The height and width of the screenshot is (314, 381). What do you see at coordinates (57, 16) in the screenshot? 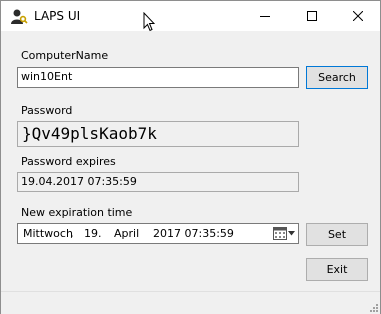
I see `window-title: LAPS UI` at bounding box center [57, 16].